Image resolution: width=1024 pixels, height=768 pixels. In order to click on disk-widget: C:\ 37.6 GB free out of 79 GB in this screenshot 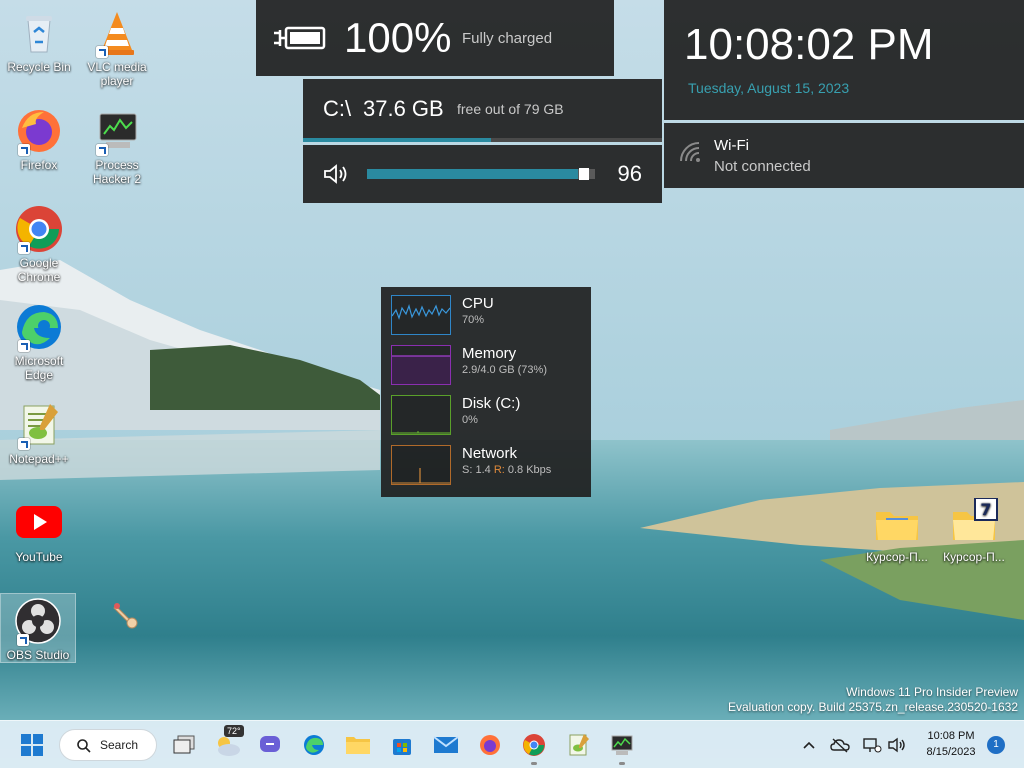, I will do `click(482, 110)`.